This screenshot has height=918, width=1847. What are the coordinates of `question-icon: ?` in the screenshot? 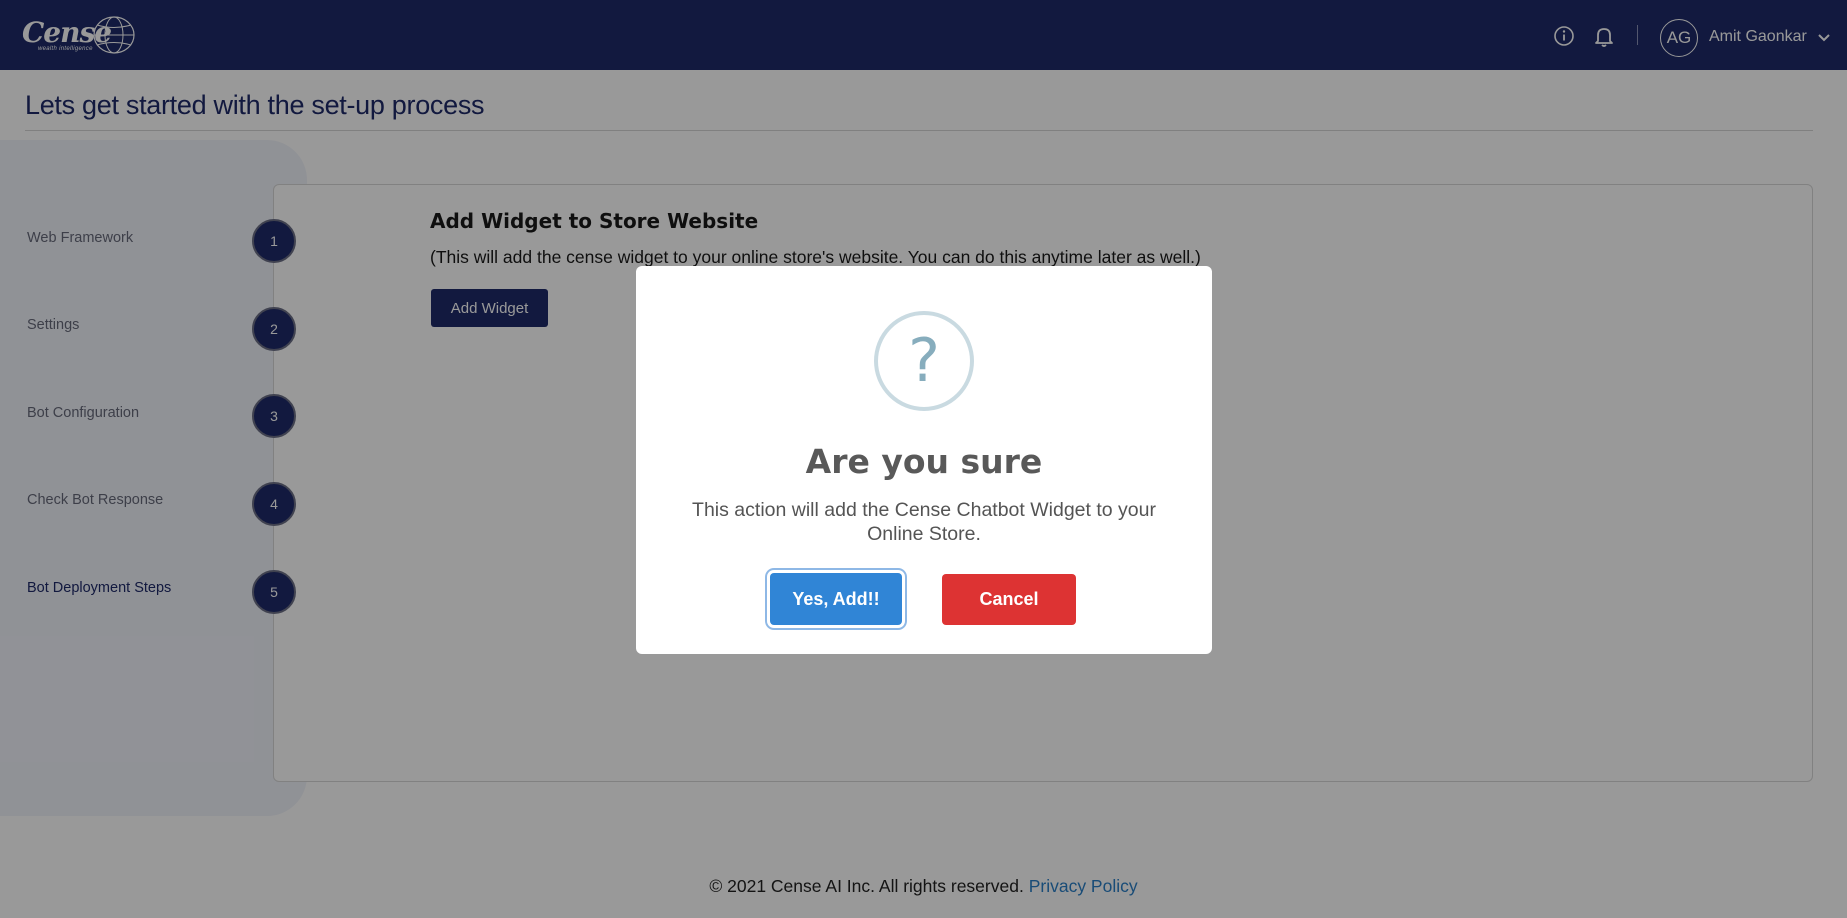 It's located at (924, 361).